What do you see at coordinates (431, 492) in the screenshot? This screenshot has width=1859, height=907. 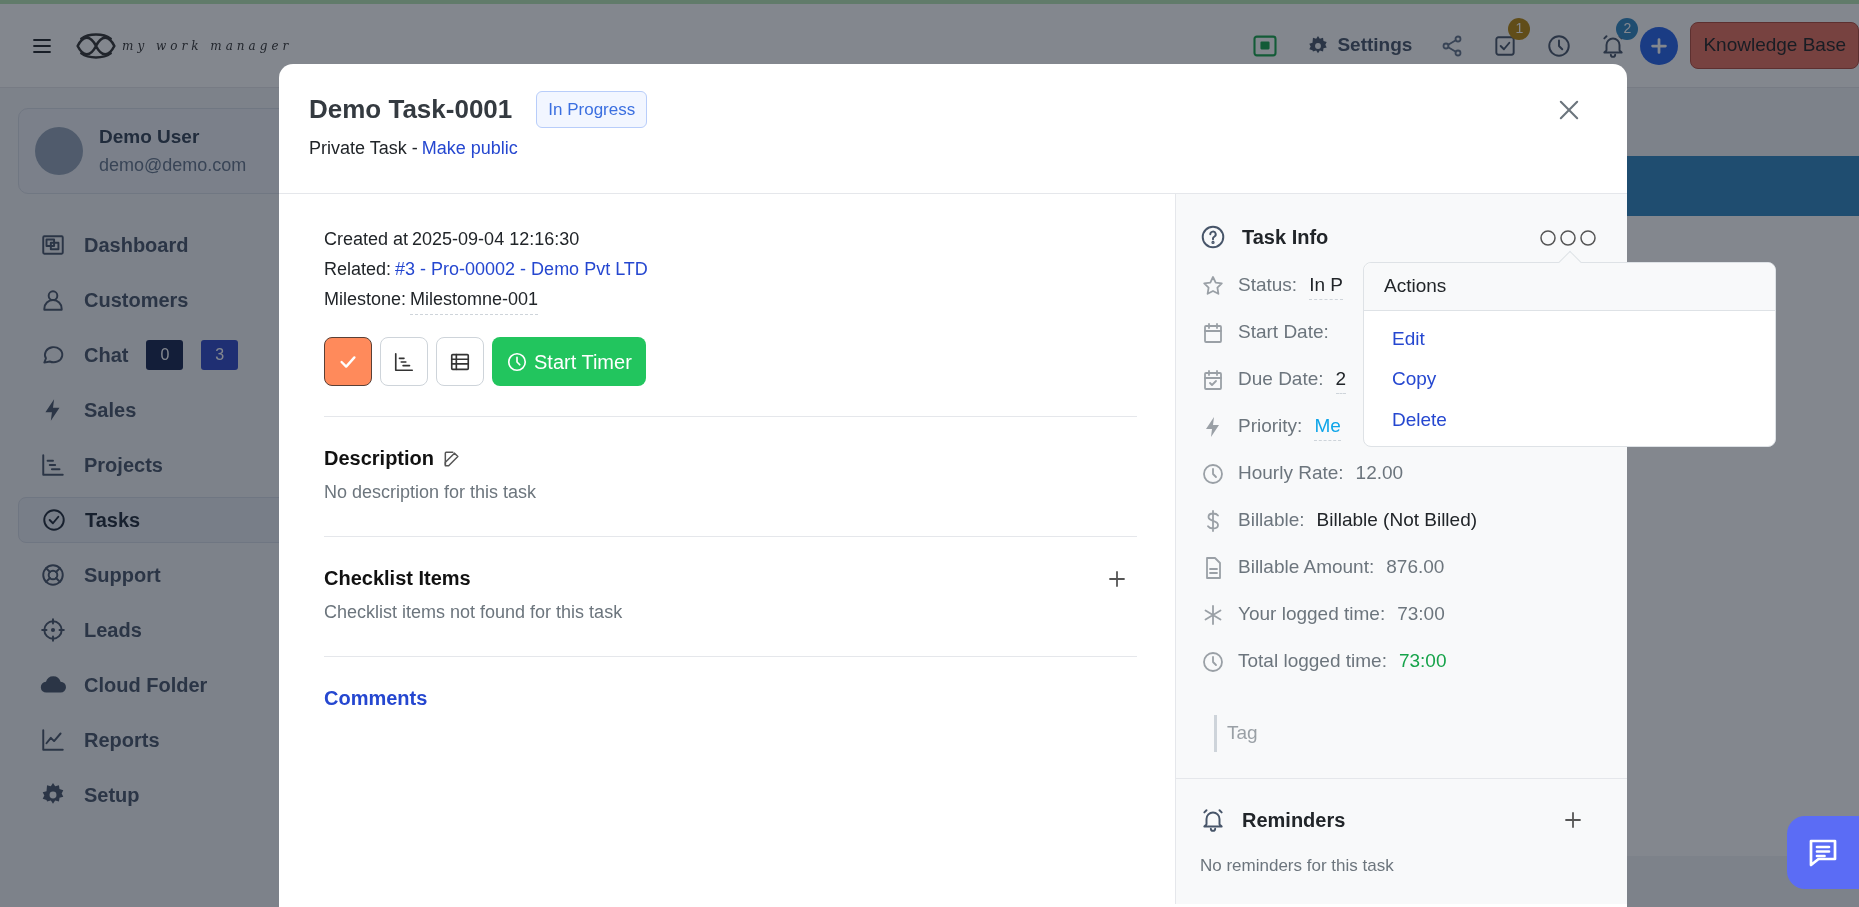 I see `empty-message: No description for this task` at bounding box center [431, 492].